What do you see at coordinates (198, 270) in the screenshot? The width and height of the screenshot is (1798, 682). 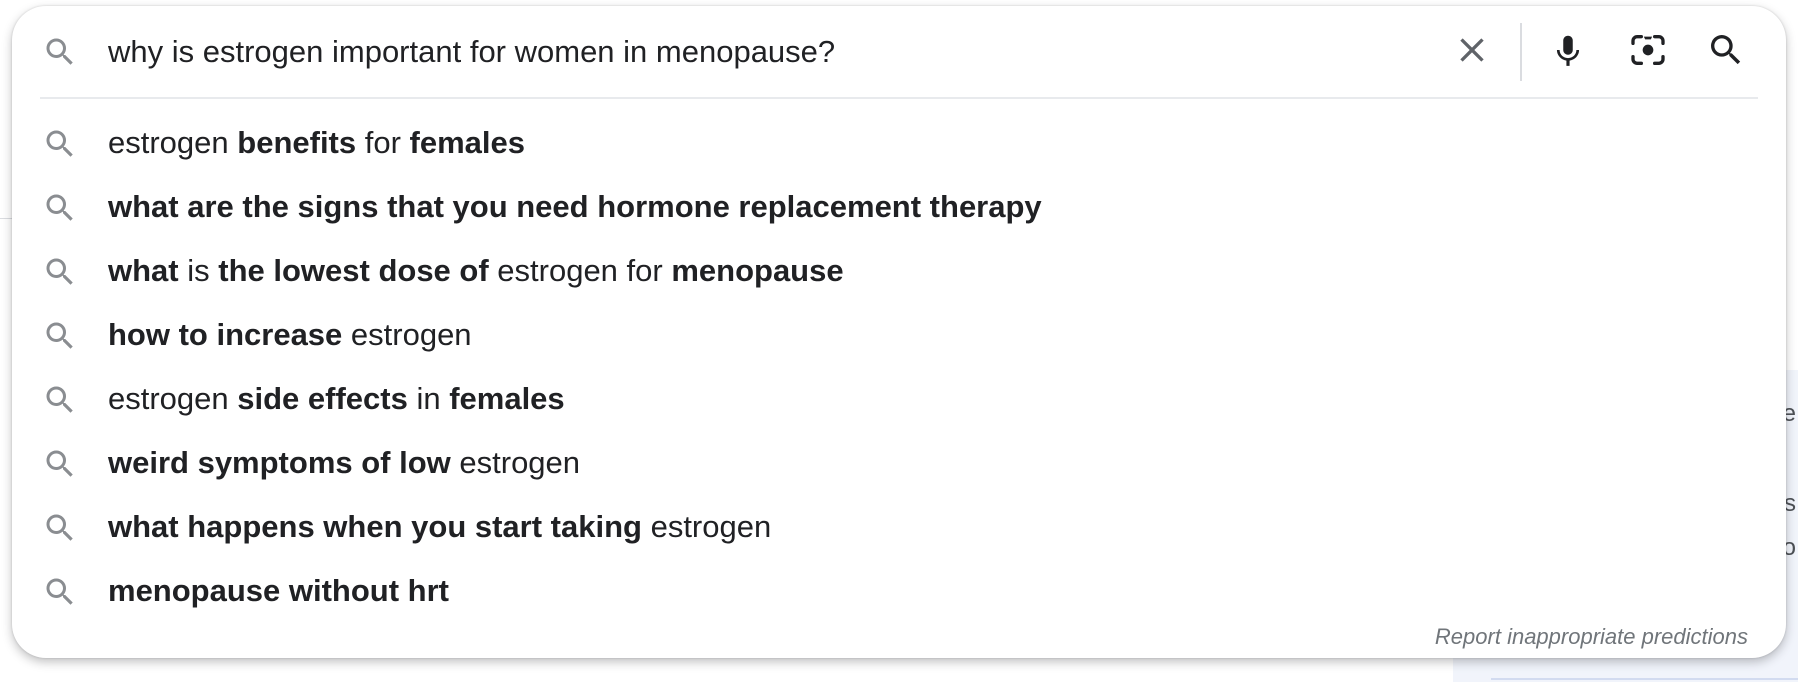 I see `suggestion-text-segment: is` at bounding box center [198, 270].